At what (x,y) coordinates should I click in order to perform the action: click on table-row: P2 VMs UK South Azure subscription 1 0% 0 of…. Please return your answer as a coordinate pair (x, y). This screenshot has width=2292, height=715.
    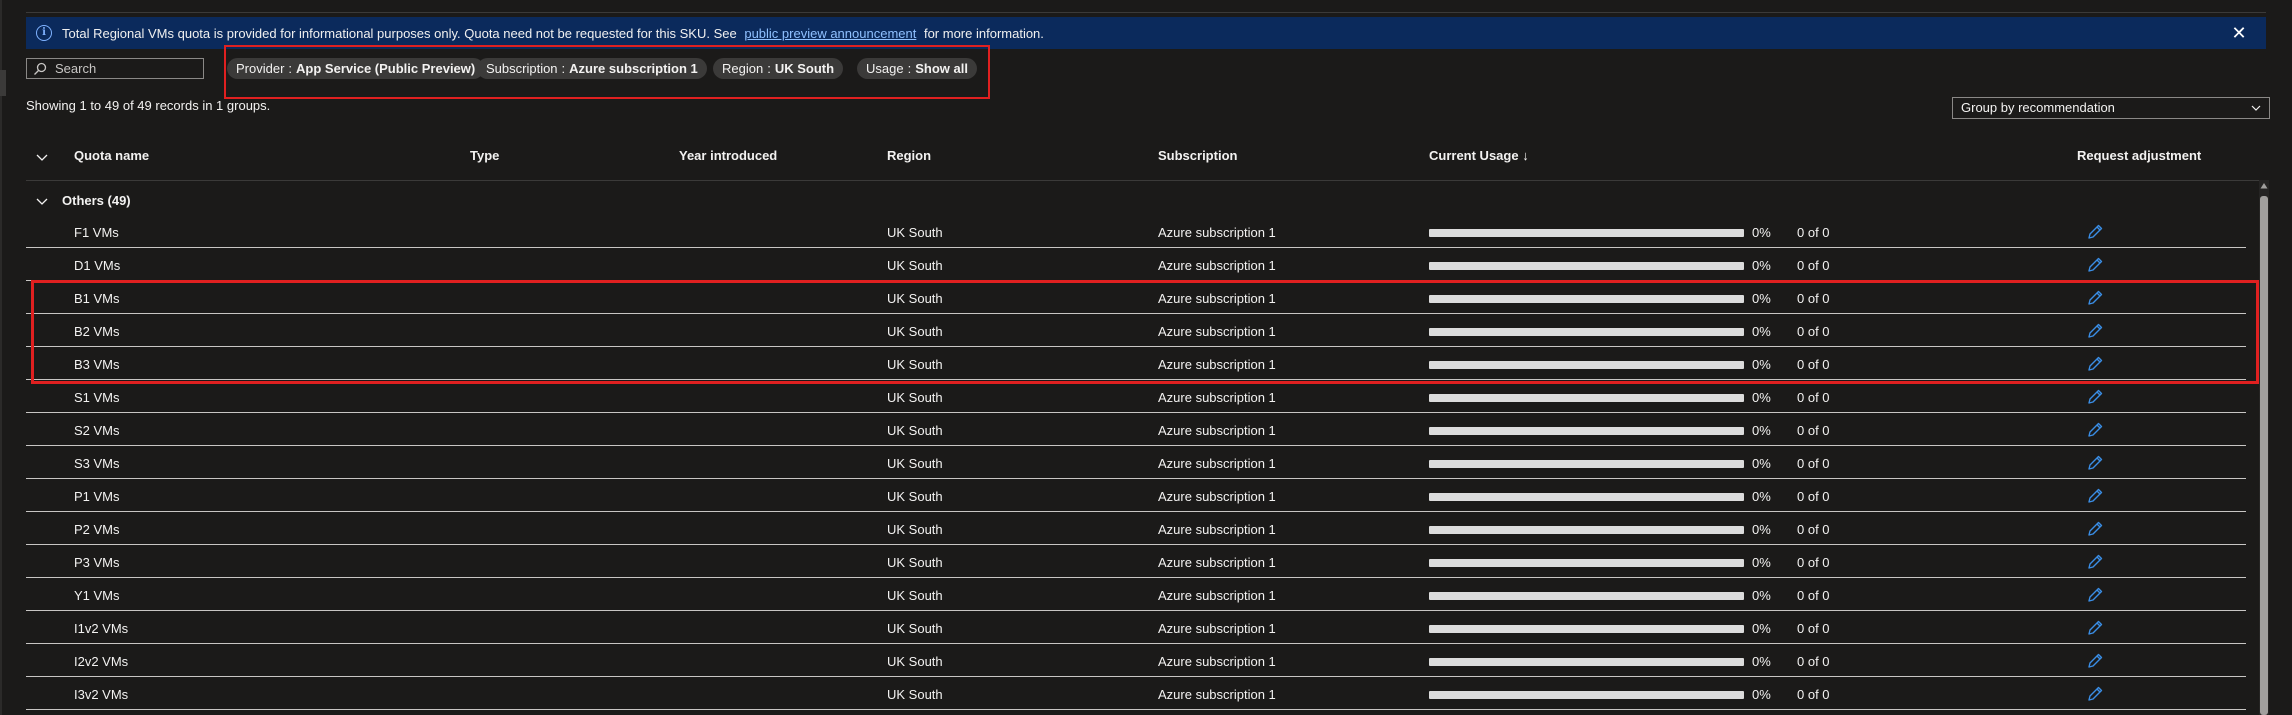
    Looking at the image, I should click on (1136, 529).